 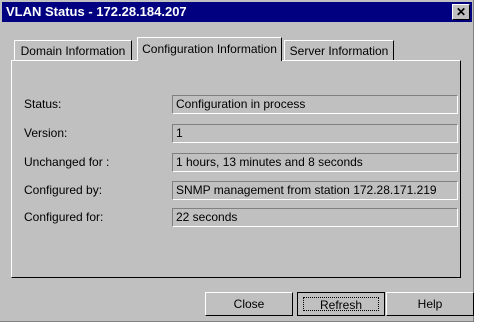 I want to click on configured-for-label: Configured for:, so click(x=64, y=217).